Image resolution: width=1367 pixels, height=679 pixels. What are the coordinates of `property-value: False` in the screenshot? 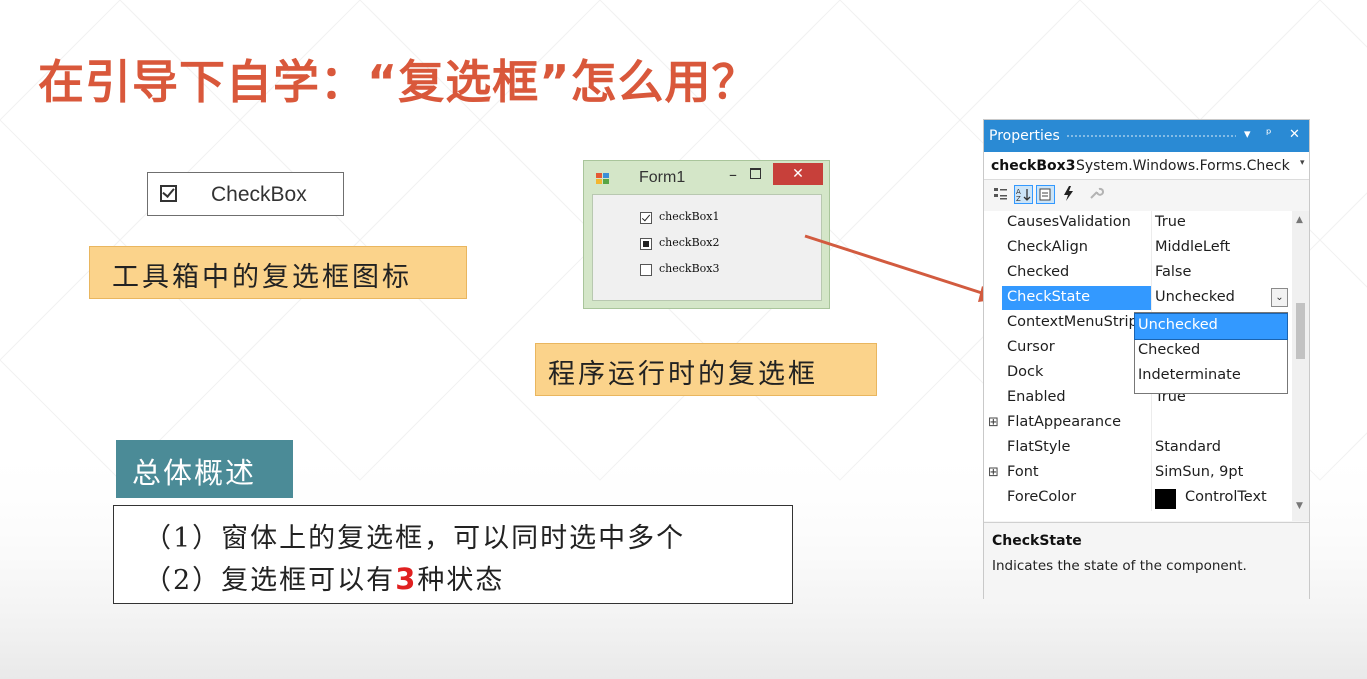 It's located at (1173, 272).